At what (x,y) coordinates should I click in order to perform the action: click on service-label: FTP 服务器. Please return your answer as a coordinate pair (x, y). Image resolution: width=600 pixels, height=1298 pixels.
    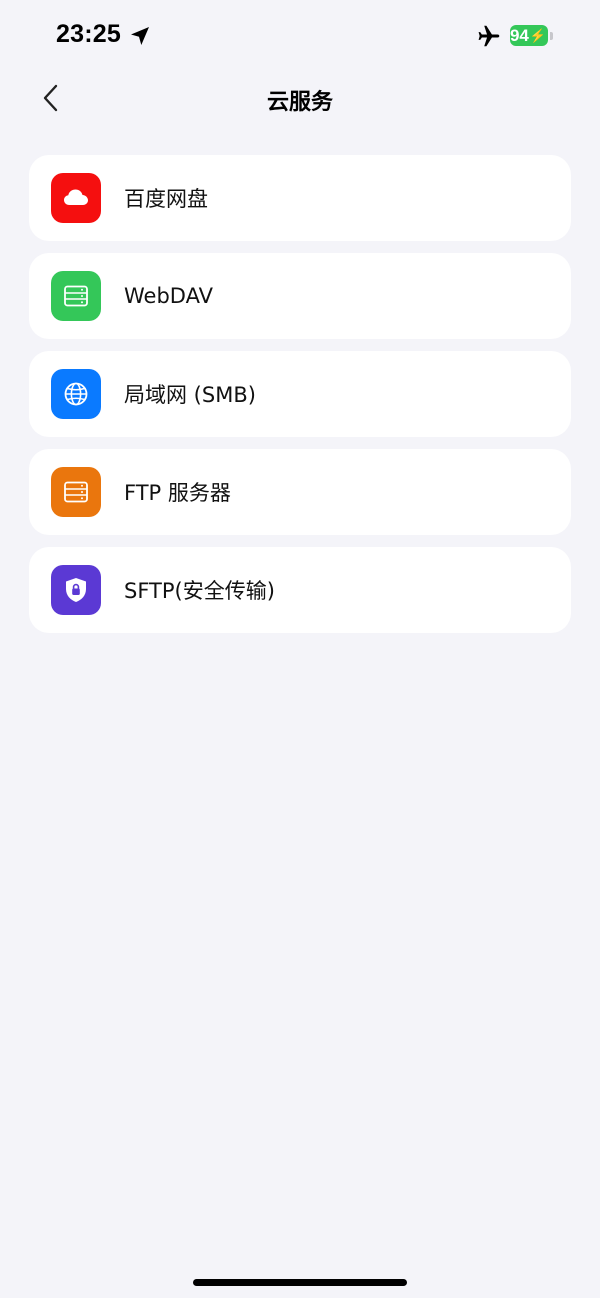
    Looking at the image, I should click on (177, 493).